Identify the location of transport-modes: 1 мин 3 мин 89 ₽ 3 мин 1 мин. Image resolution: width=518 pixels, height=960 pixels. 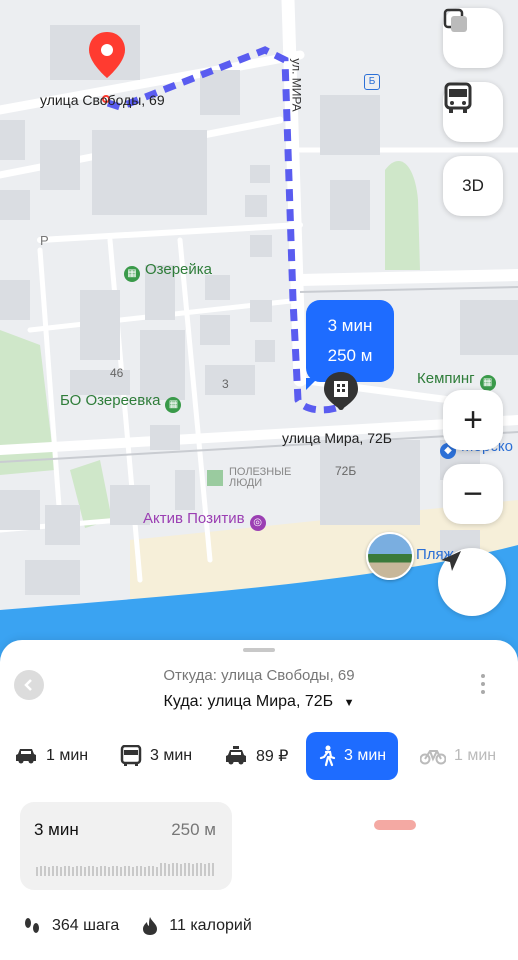
(259, 756).